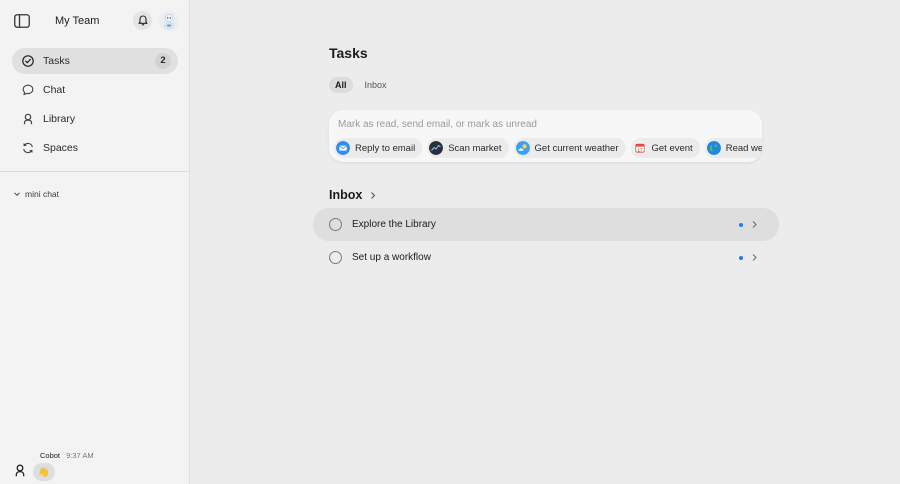 This screenshot has width=900, height=484. What do you see at coordinates (522, 148) in the screenshot?
I see `weather-icon` at bounding box center [522, 148].